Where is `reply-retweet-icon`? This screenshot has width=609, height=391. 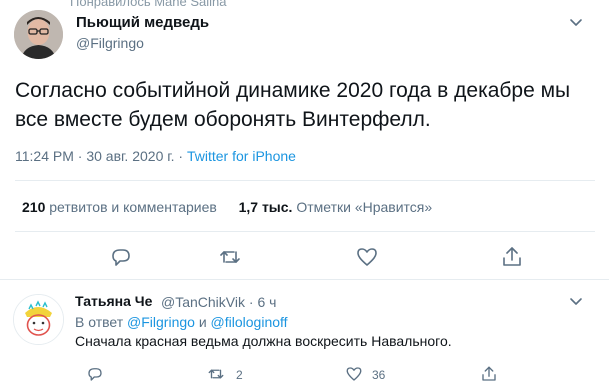
reply-retweet-icon is located at coordinates (216, 374).